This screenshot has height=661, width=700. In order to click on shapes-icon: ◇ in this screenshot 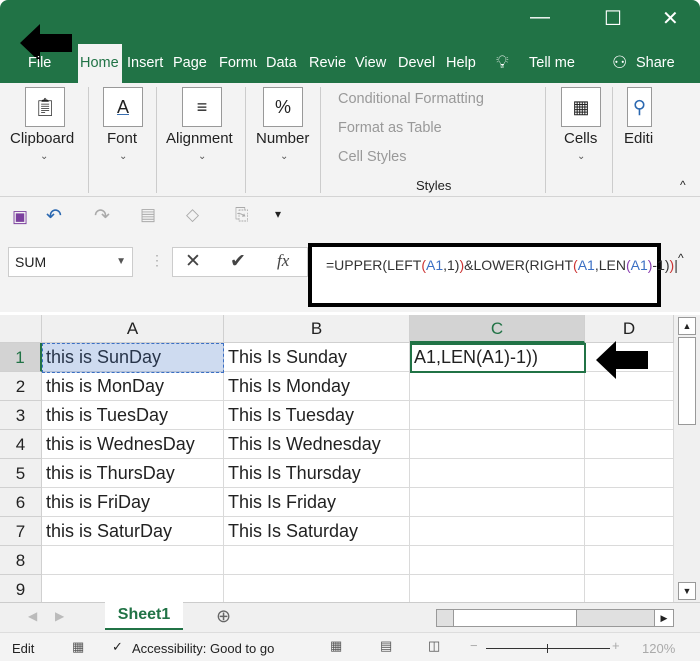, I will do `click(192, 215)`.